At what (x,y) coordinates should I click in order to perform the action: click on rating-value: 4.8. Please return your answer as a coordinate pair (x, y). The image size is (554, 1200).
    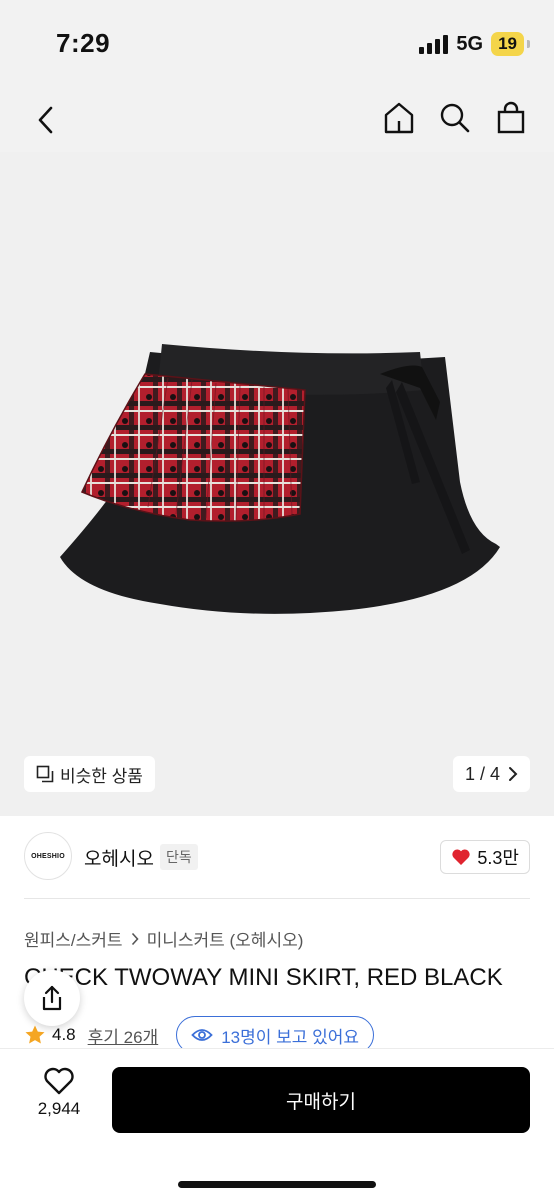
    Looking at the image, I should click on (64, 1034).